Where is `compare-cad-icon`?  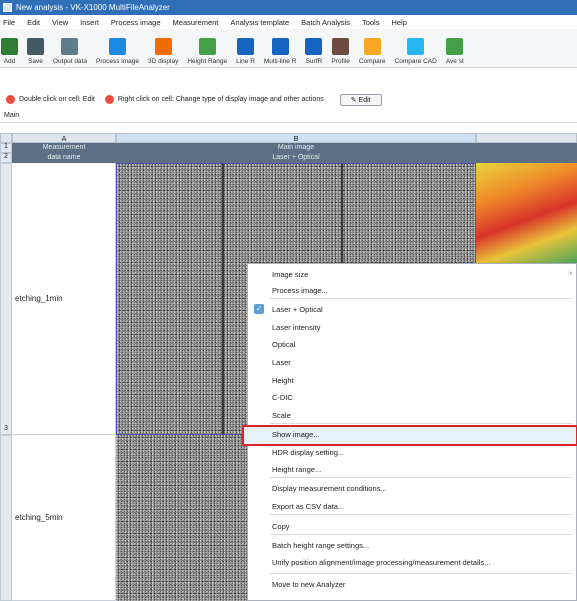
compare-cad-icon is located at coordinates (416, 46).